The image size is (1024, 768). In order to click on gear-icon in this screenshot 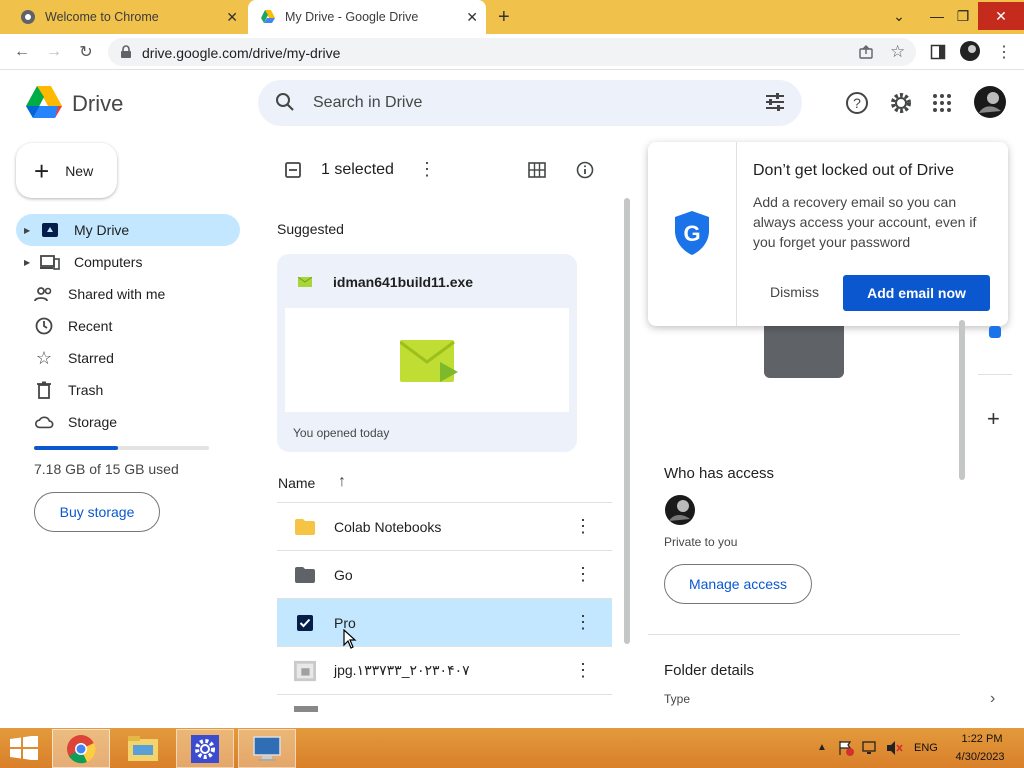, I will do `click(205, 748)`.